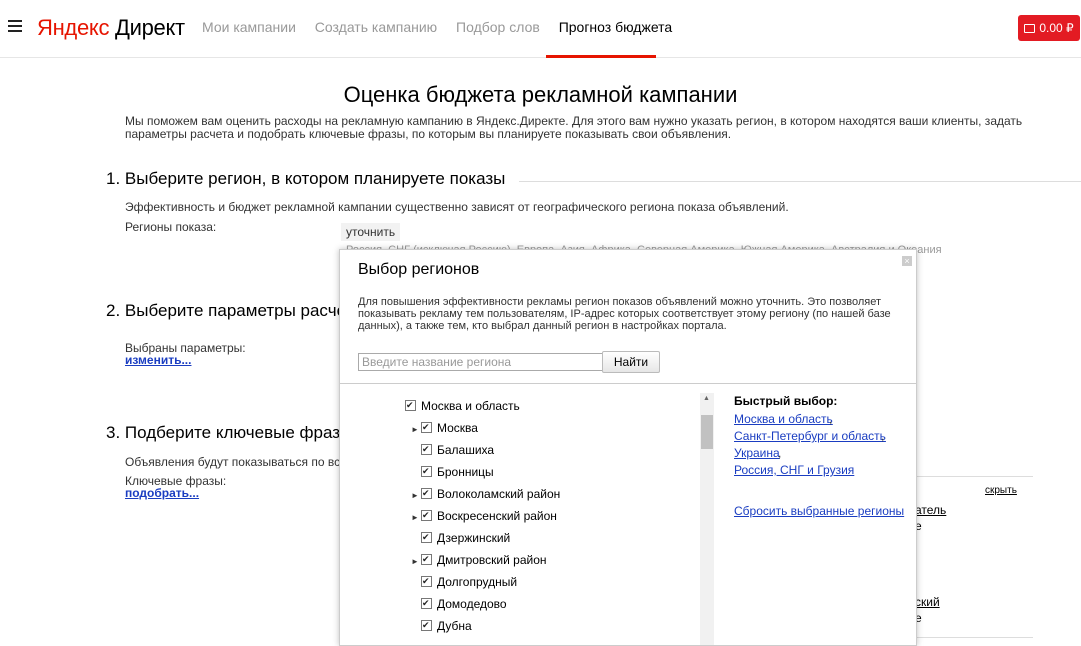 This screenshot has width=1081, height=646. Describe the element at coordinates (616, 27) in the screenshot. I see `nav-budget-forecast: Прогноз бюджета` at that location.